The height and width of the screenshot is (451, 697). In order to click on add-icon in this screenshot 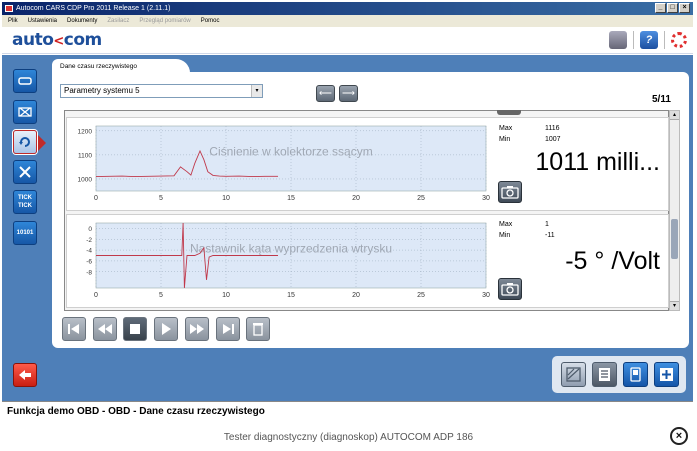, I will do `click(666, 374)`.